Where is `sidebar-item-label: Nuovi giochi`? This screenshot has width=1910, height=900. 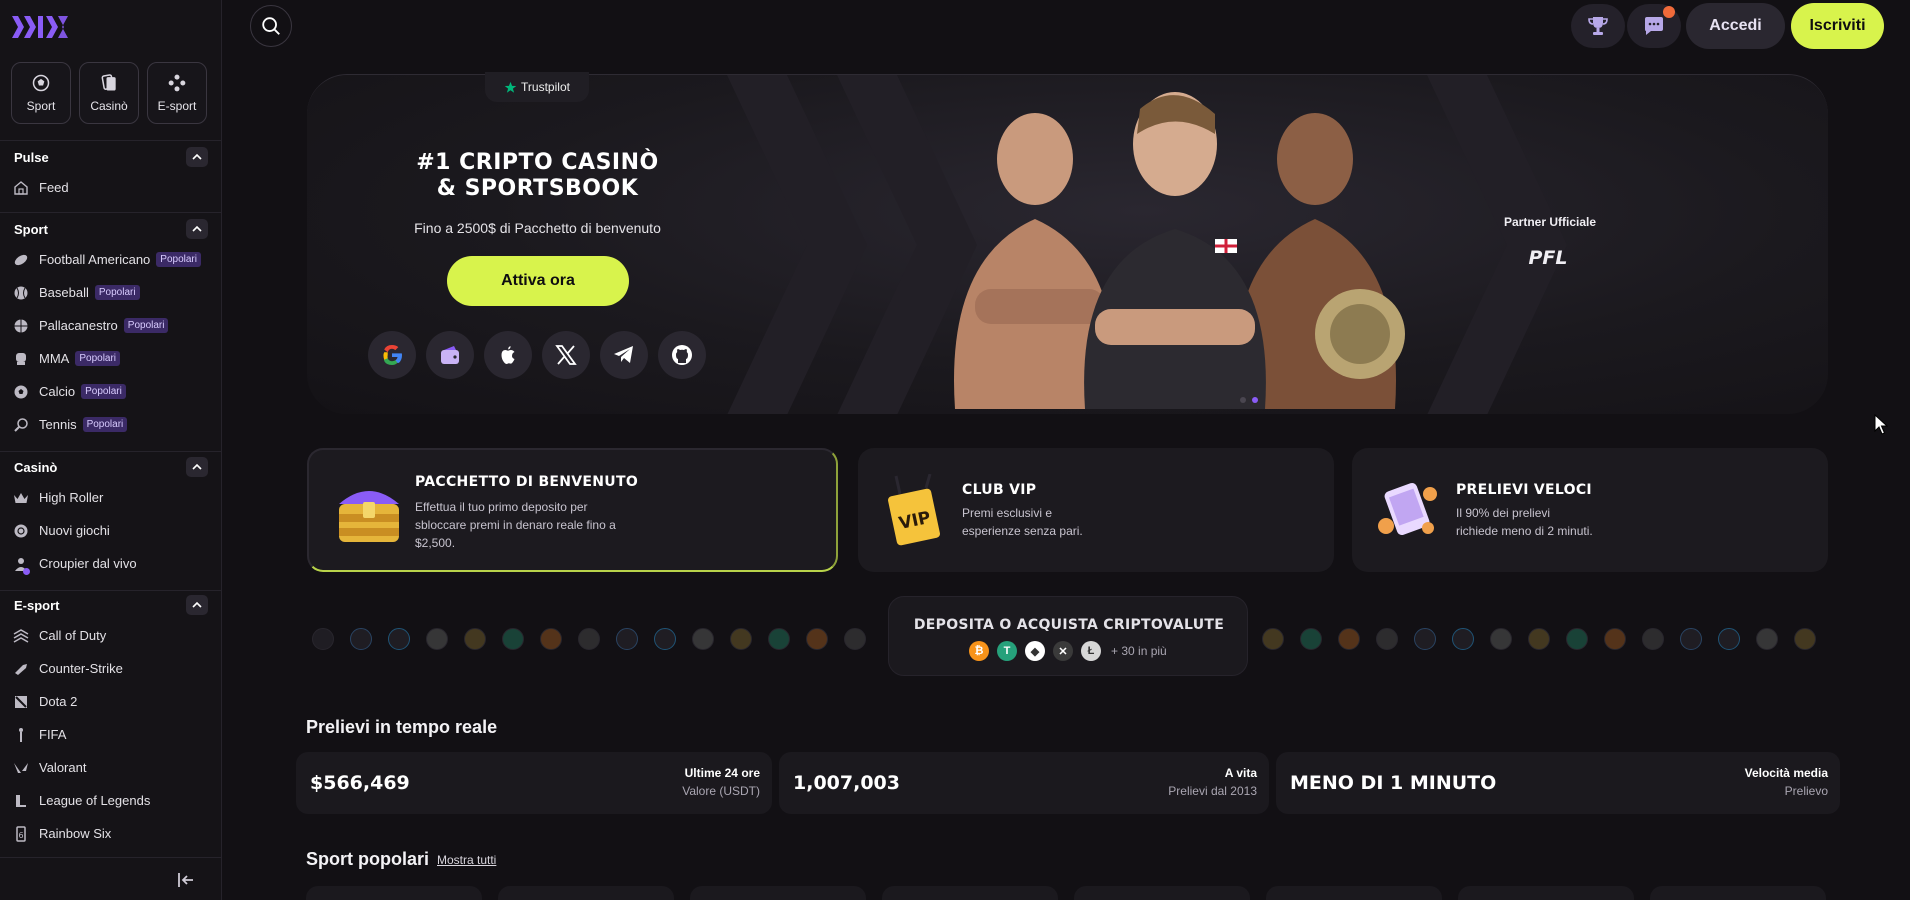
sidebar-item-label: Nuovi giochi is located at coordinates (74, 530).